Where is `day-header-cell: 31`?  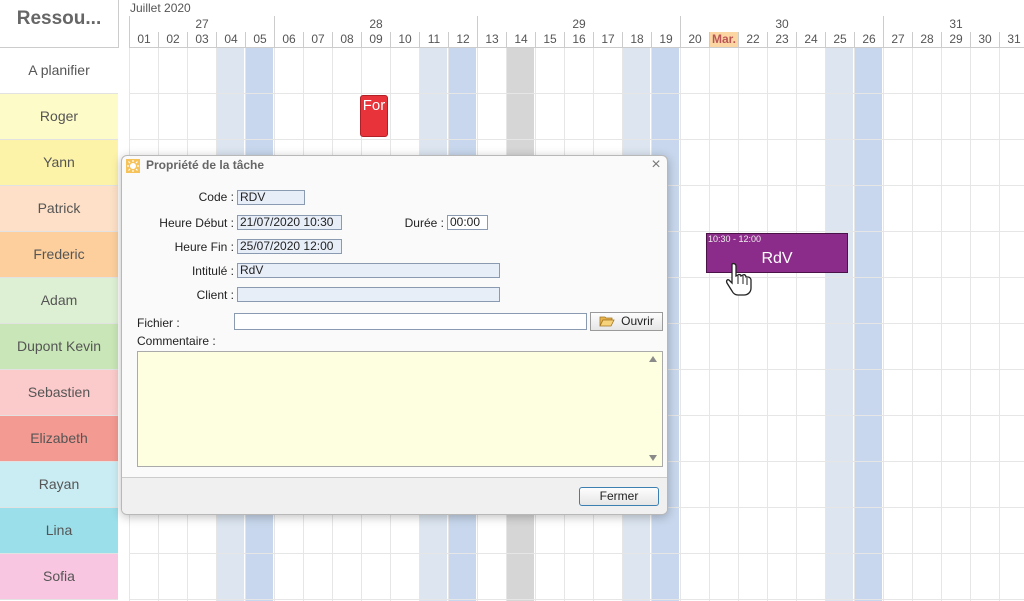 day-header-cell: 31 is located at coordinates (1011, 39).